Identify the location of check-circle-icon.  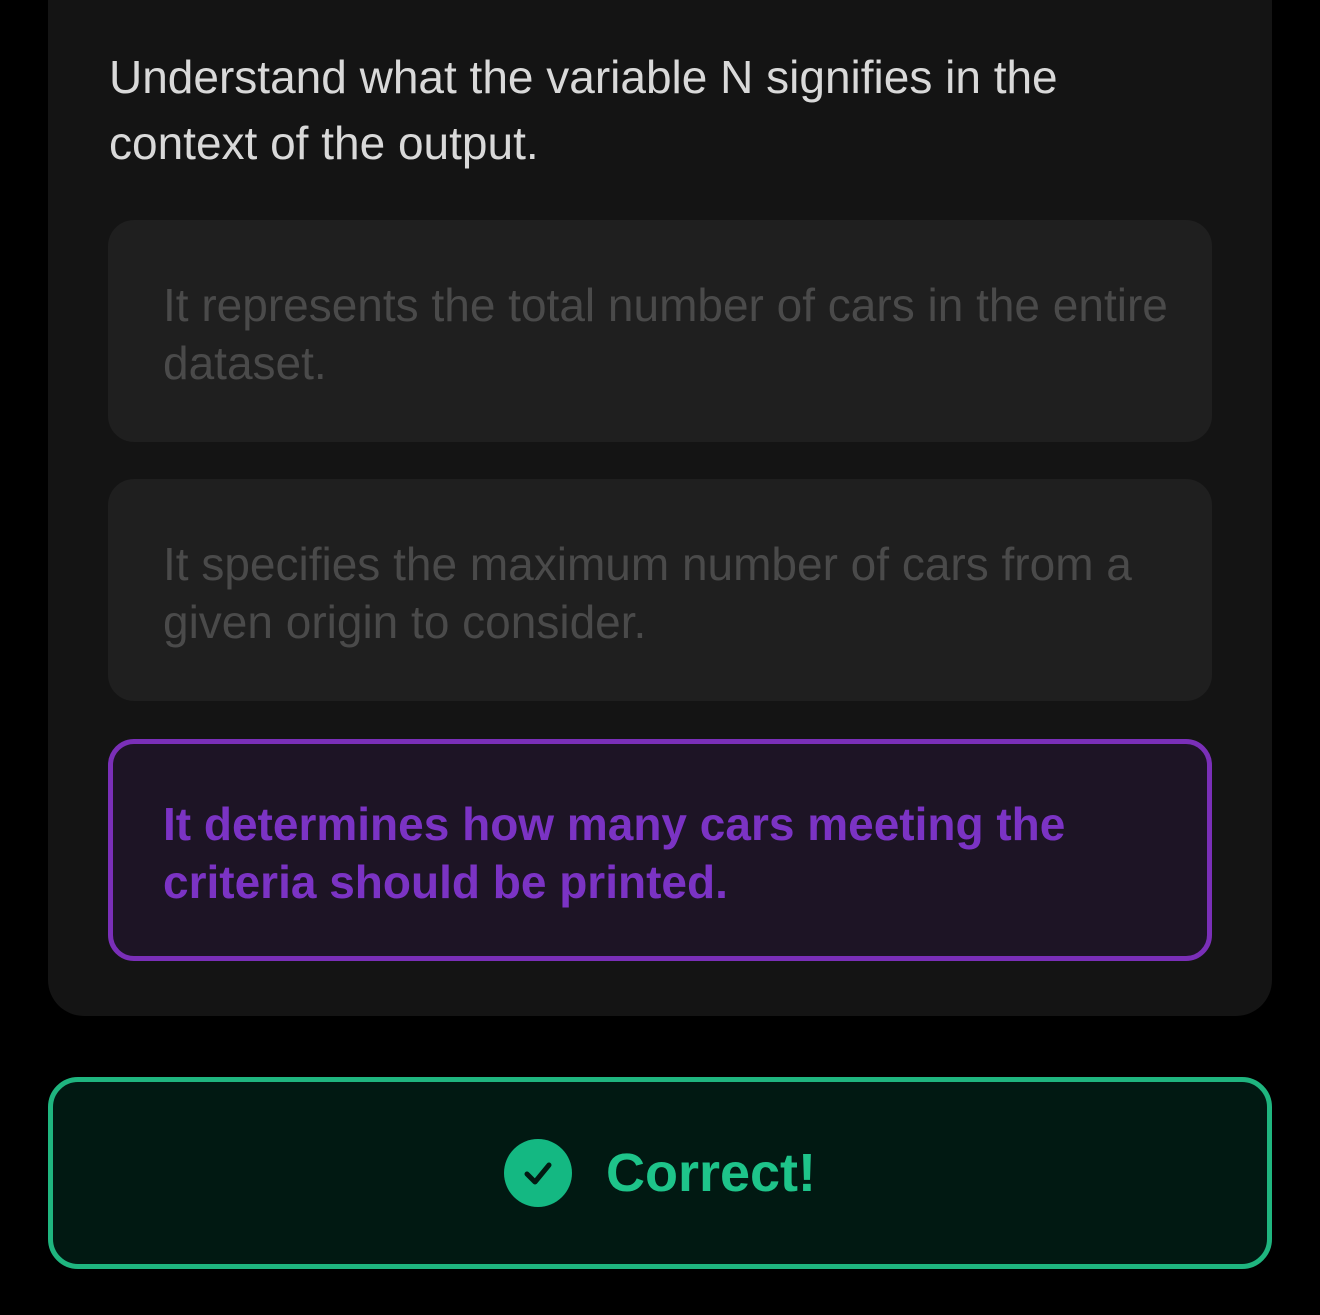
(537, 1173).